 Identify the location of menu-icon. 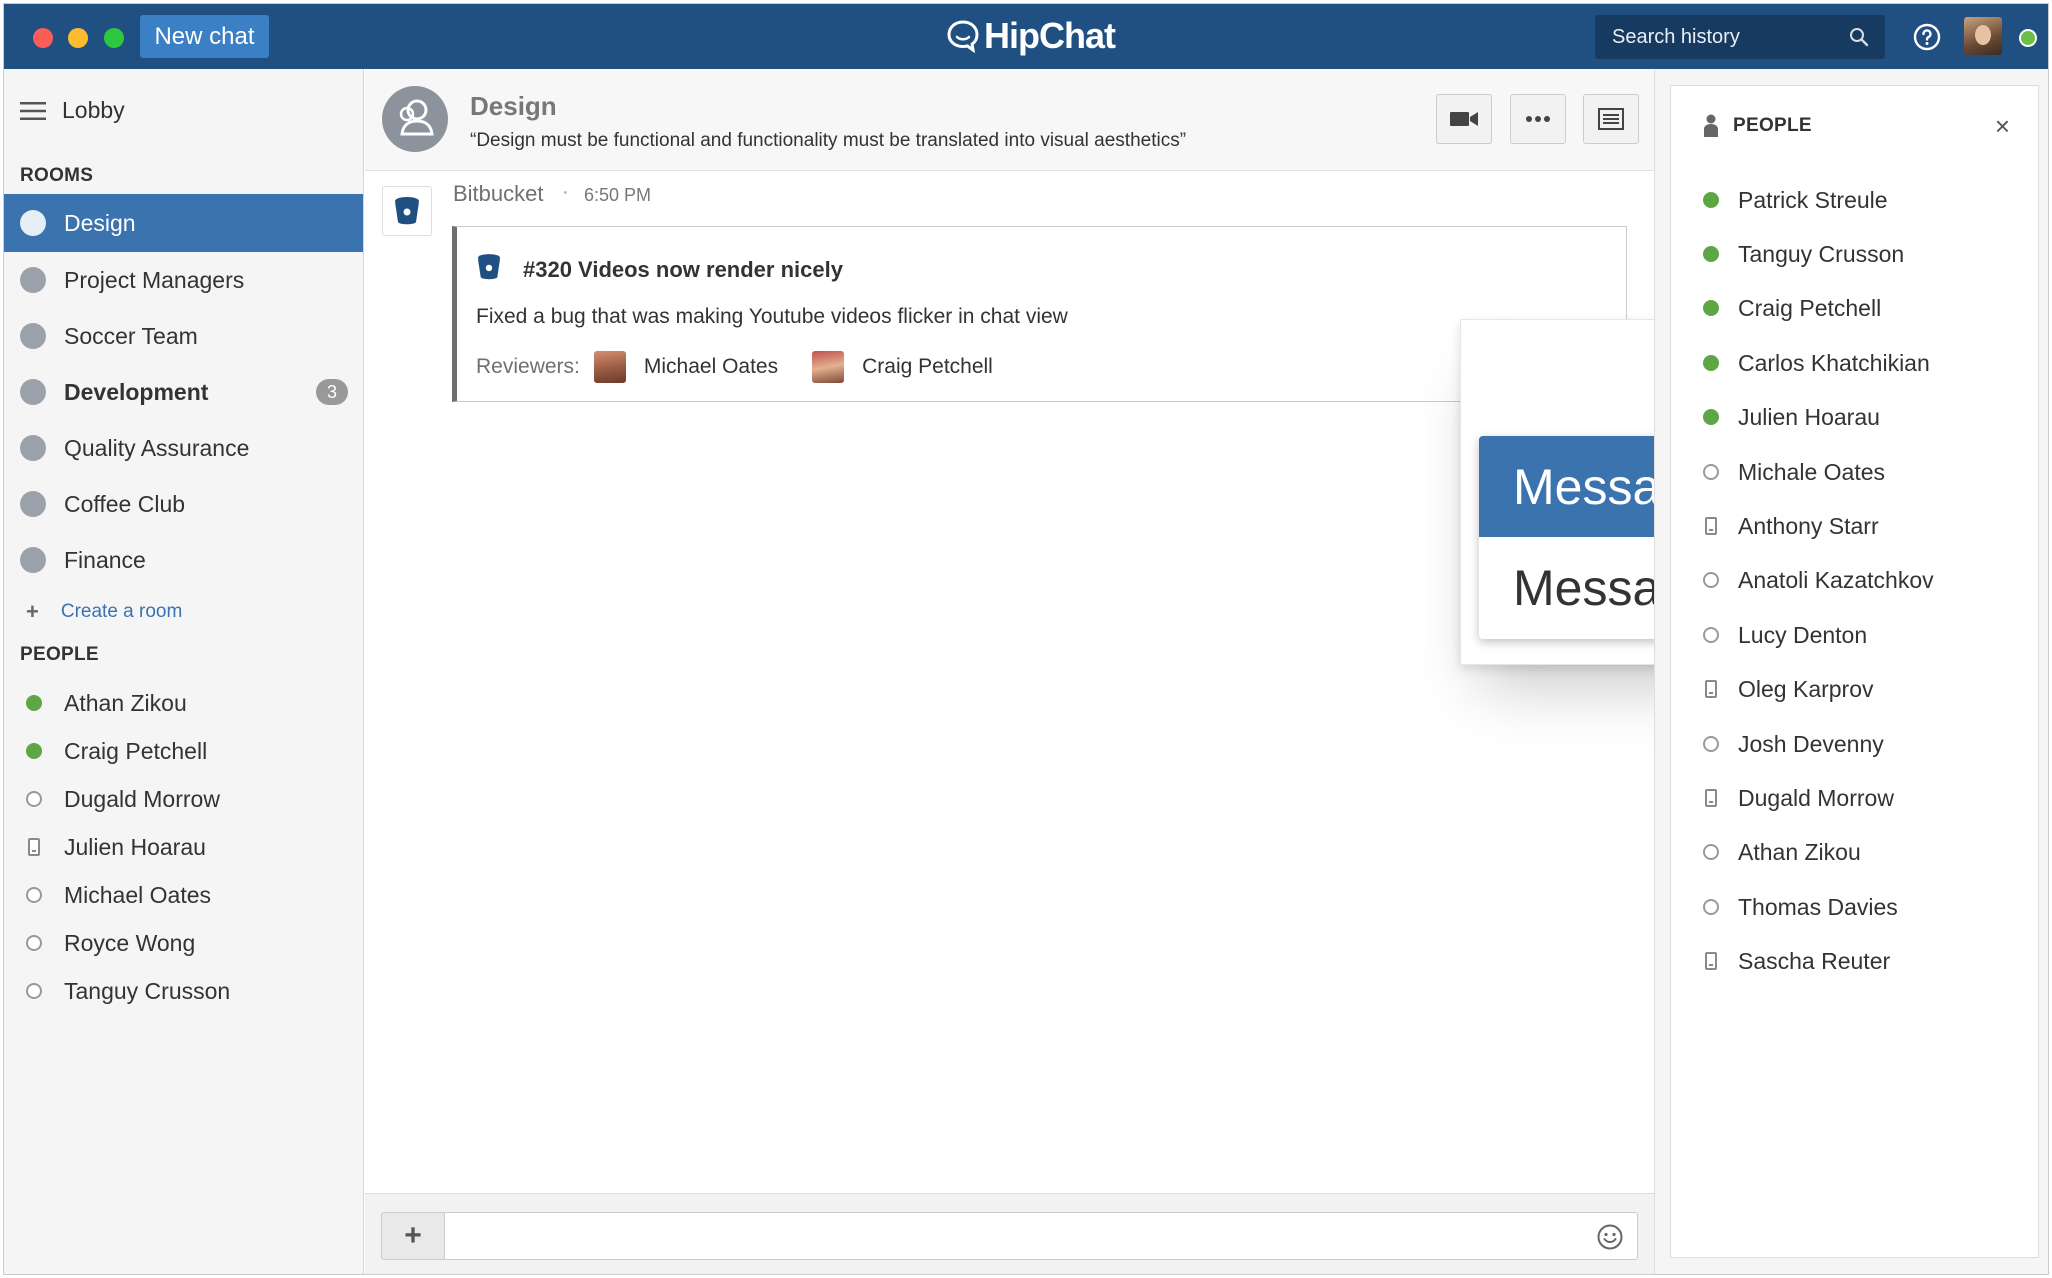
(33, 111).